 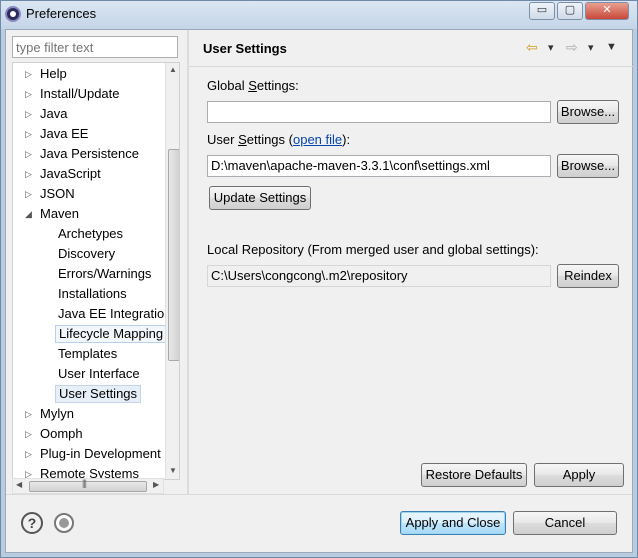 I want to click on tree-item-label: JavaScript, so click(x=70, y=173).